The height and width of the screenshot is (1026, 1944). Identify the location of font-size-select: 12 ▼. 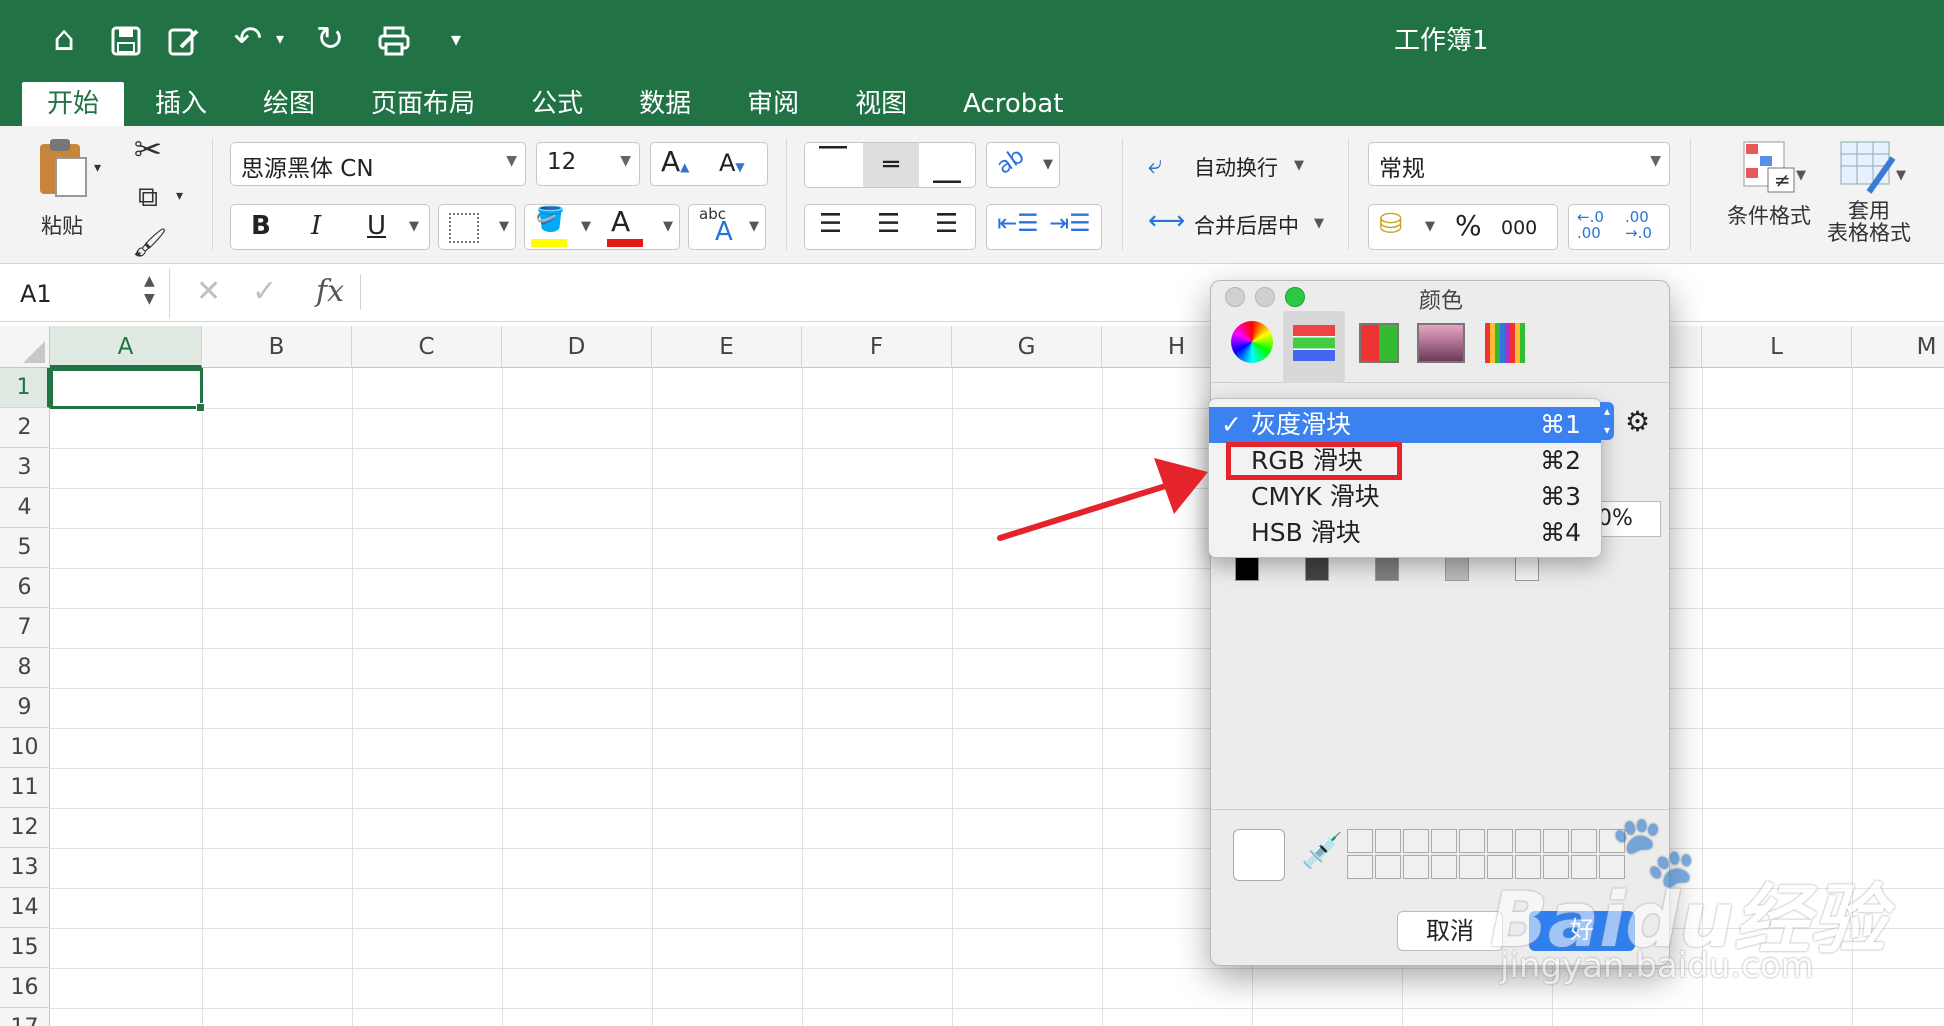
(588, 164).